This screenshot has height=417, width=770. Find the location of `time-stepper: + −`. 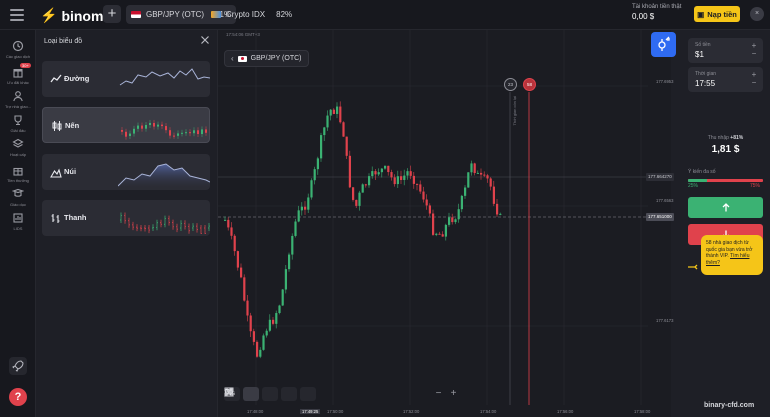

time-stepper: + − is located at coordinates (754, 79).